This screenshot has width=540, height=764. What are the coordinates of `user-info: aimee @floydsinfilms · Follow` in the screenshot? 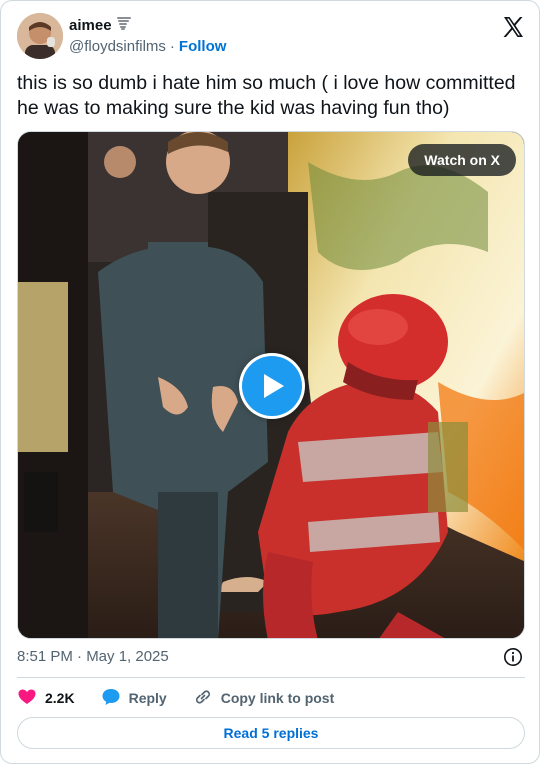 It's located at (147, 36).